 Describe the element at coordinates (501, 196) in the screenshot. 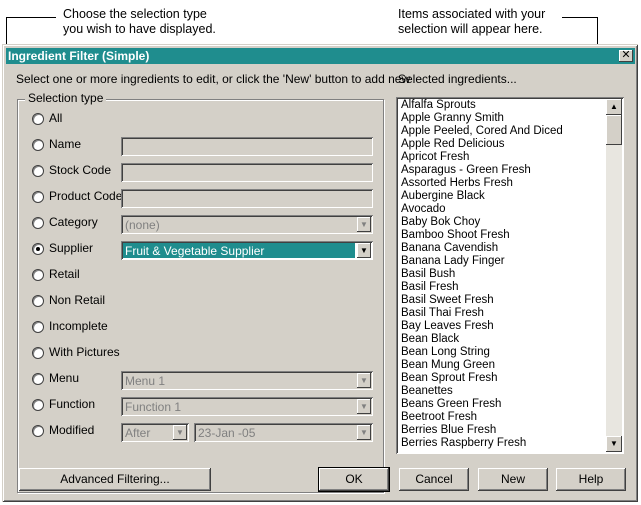

I see `list-item: Aubergine Black` at that location.